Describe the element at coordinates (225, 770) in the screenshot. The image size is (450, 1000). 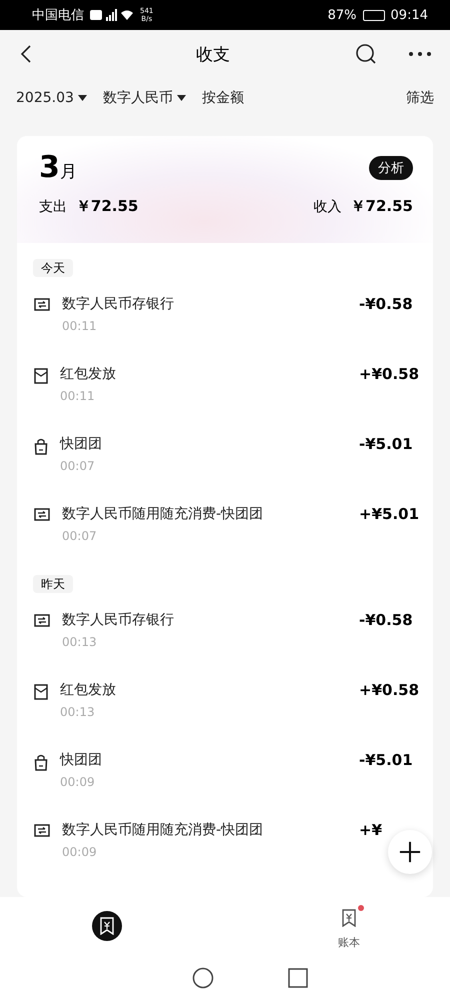
I see `transaction-row: 快团团 00:09 -¥5.01` at that location.